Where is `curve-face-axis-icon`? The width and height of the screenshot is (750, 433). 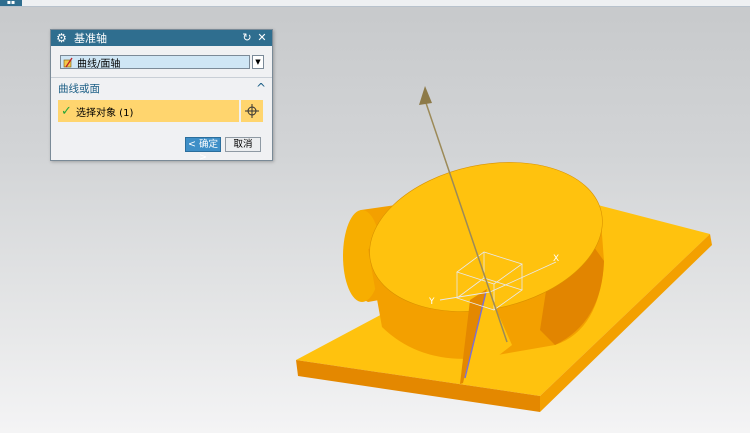
curve-face-axis-icon is located at coordinates (68, 62).